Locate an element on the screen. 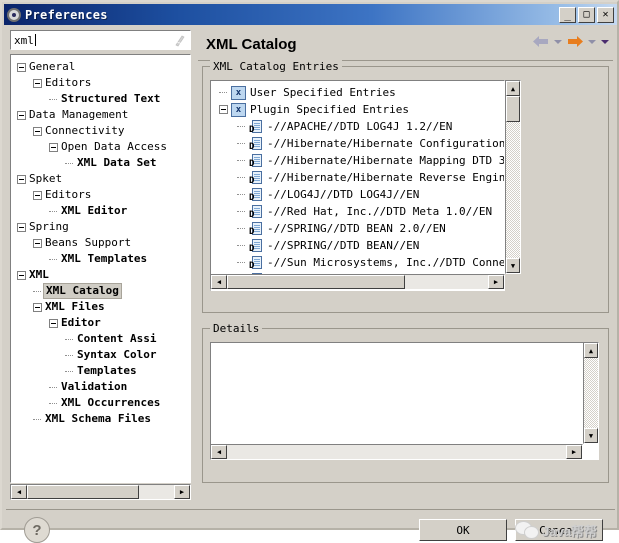 This screenshot has height=543, width=619. entries-scroll-left-icon: ◀ is located at coordinates (219, 282).